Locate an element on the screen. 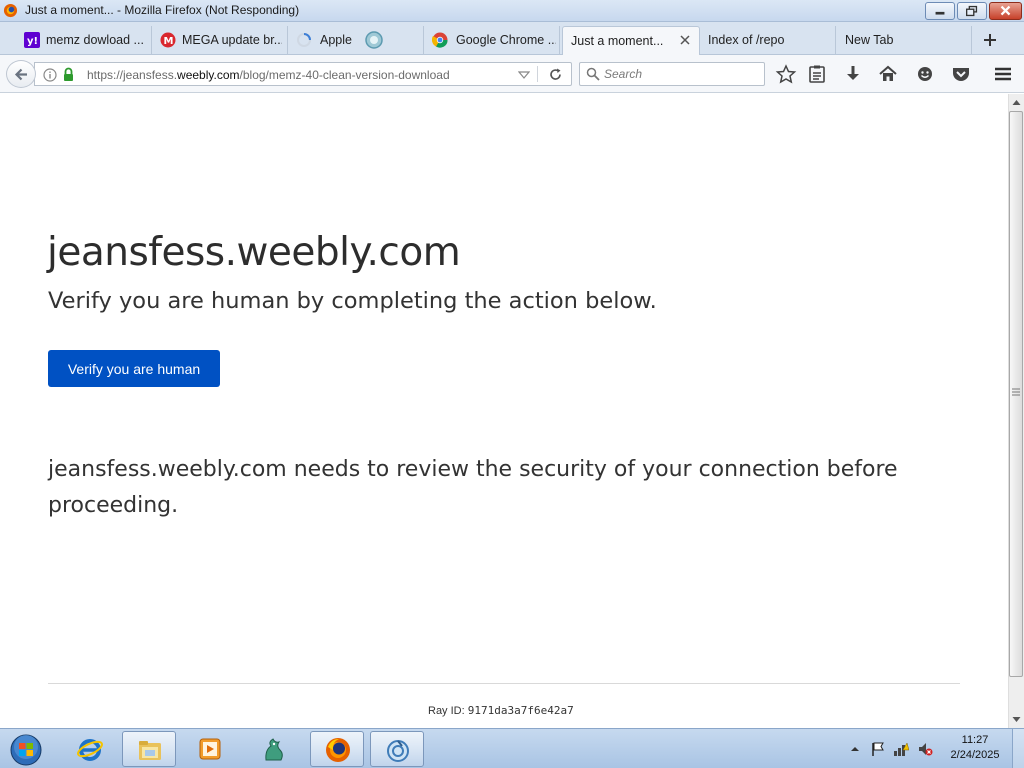  yahoo-icon: y! is located at coordinates (32, 40).